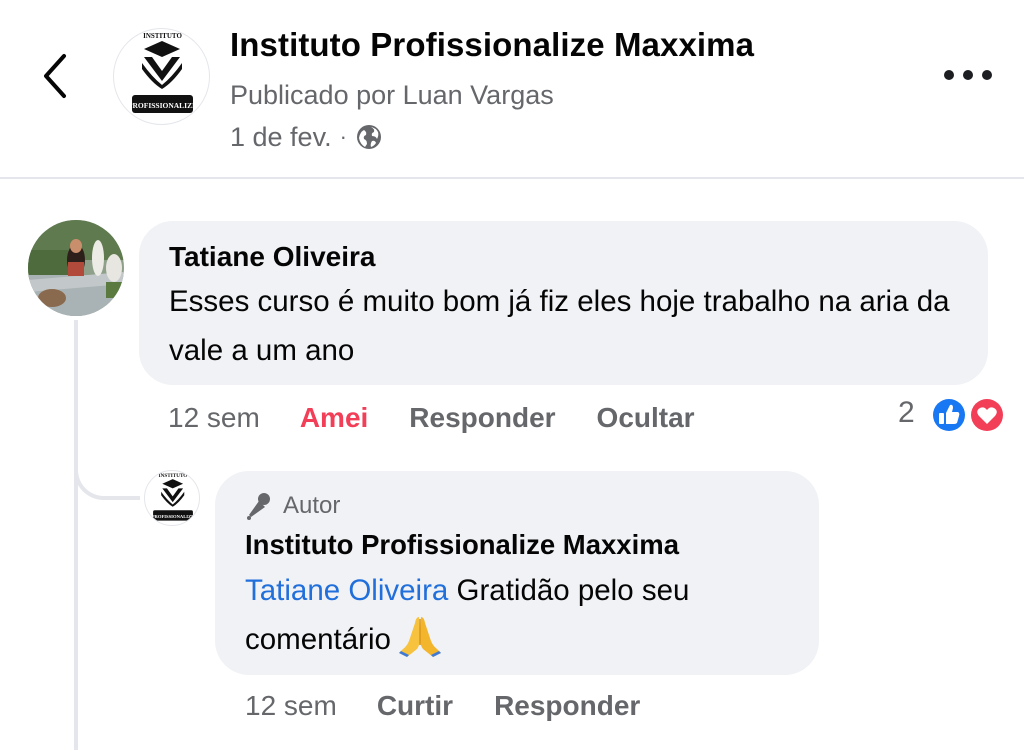  I want to click on chevron-left-icon, so click(55, 76).